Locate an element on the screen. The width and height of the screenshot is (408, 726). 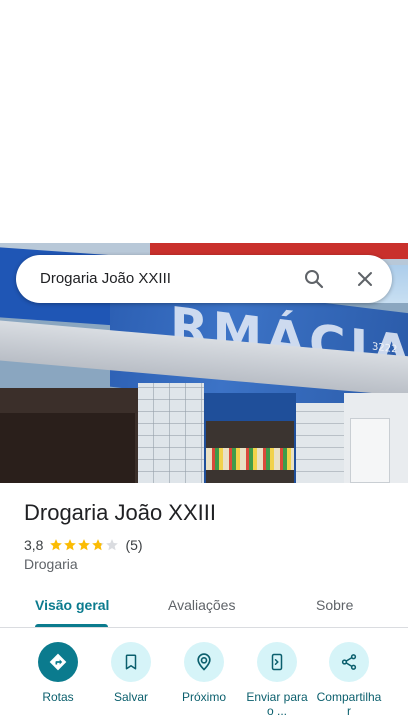
share-button: Compartilha r is located at coordinates (349, 680).